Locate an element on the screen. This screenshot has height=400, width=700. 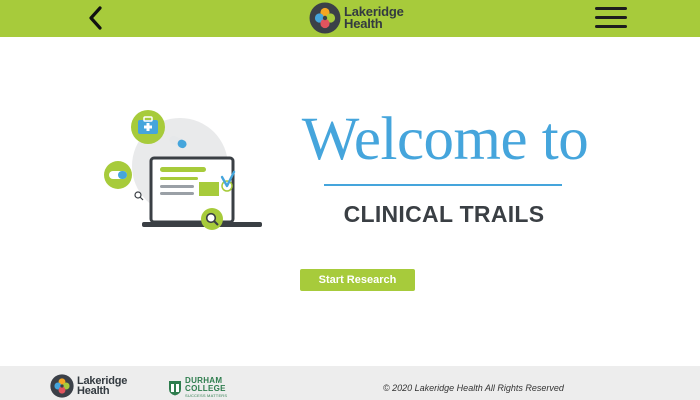
back-button is located at coordinates (96, 18).